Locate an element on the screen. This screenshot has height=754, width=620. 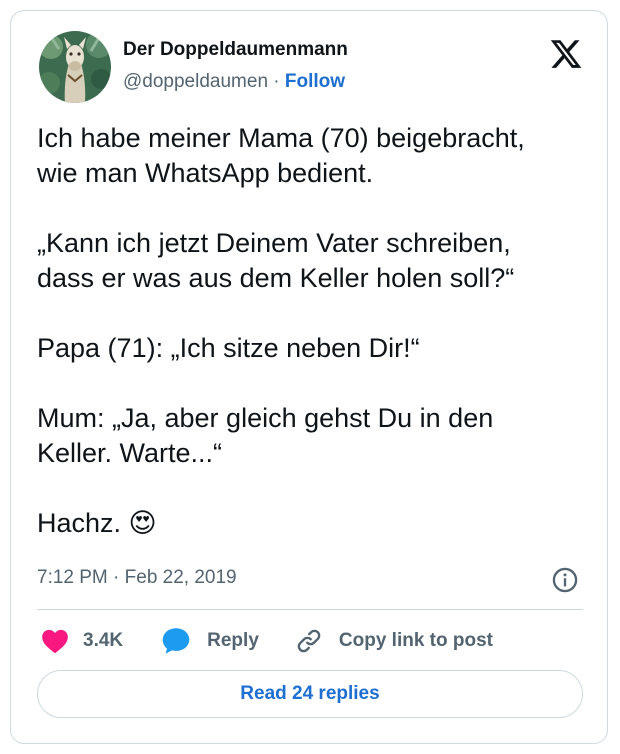
reply-button: Reply is located at coordinates (210, 641).